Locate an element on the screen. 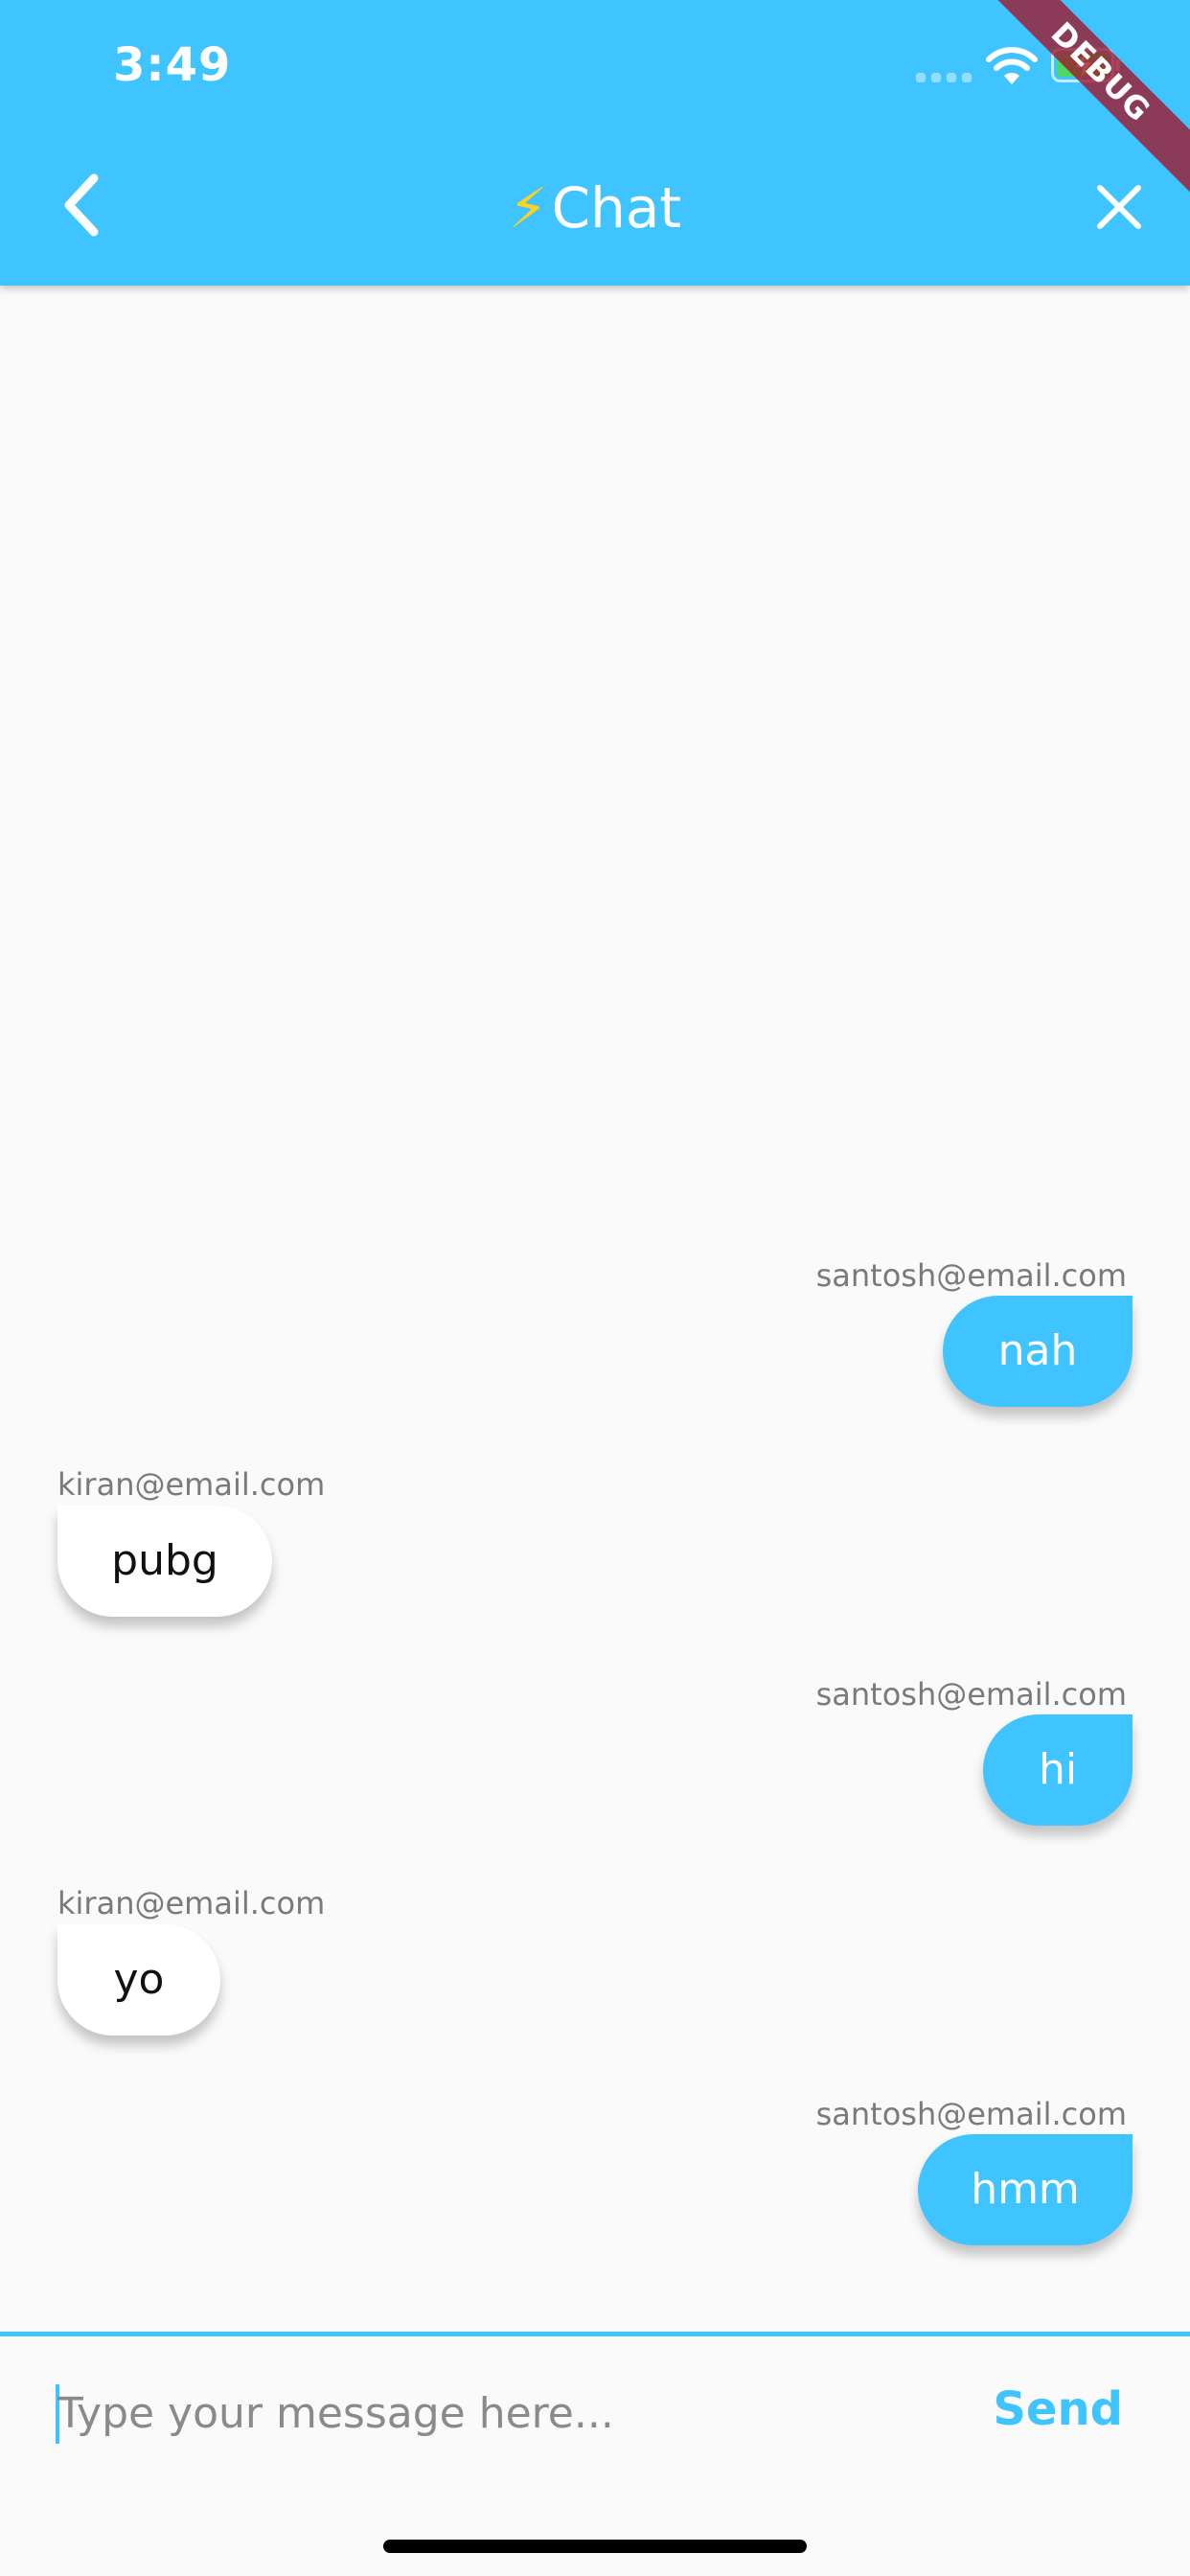  close-icon is located at coordinates (1119, 207).